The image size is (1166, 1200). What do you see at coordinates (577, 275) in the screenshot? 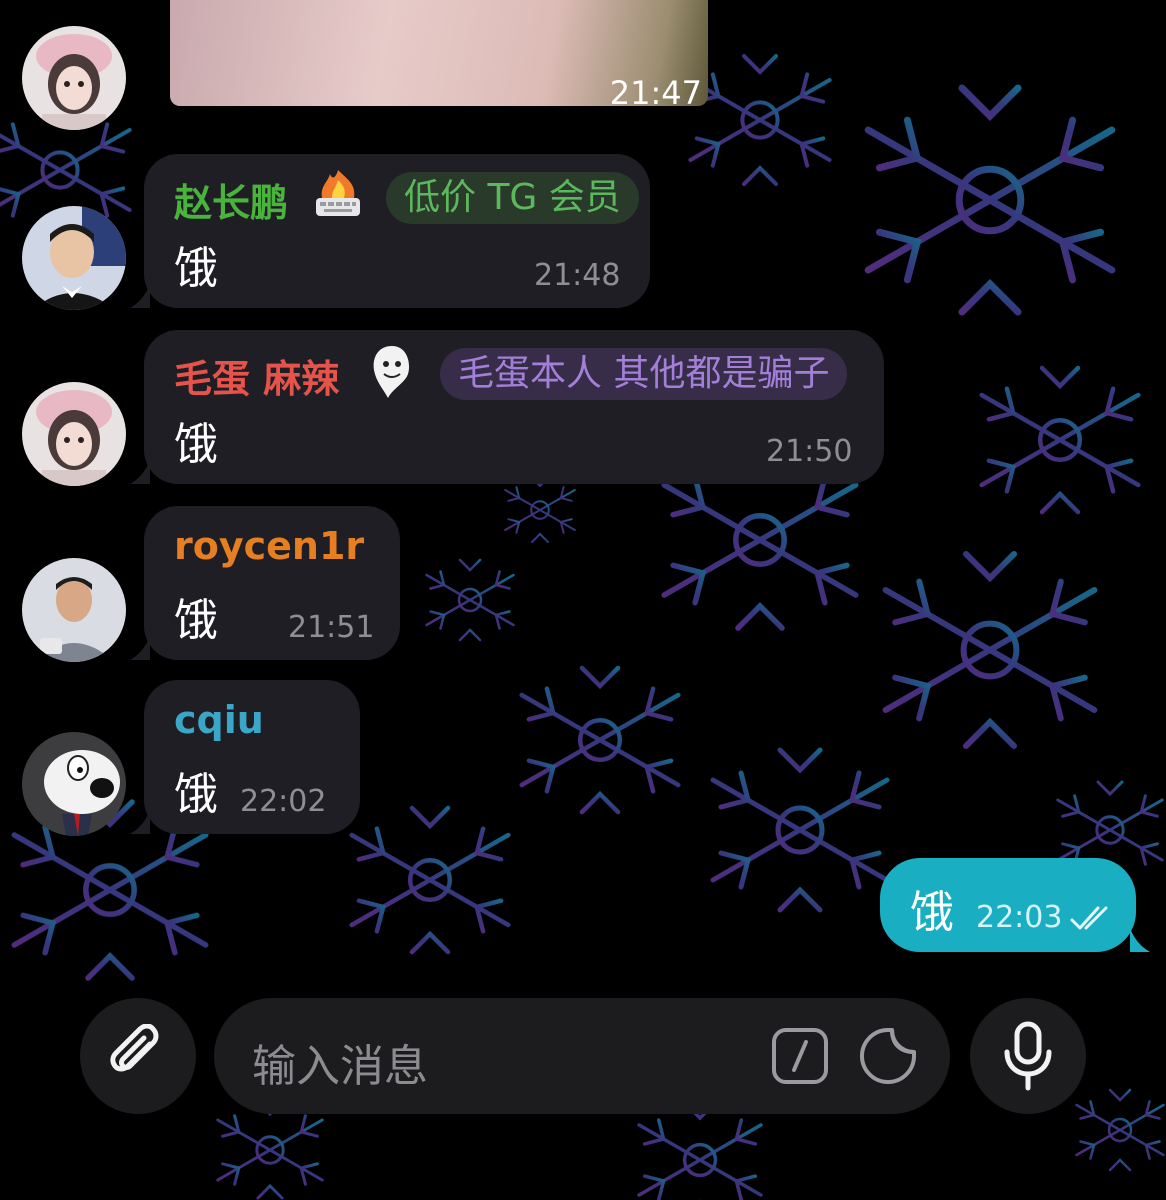
I see `message-time: 21:48` at bounding box center [577, 275].